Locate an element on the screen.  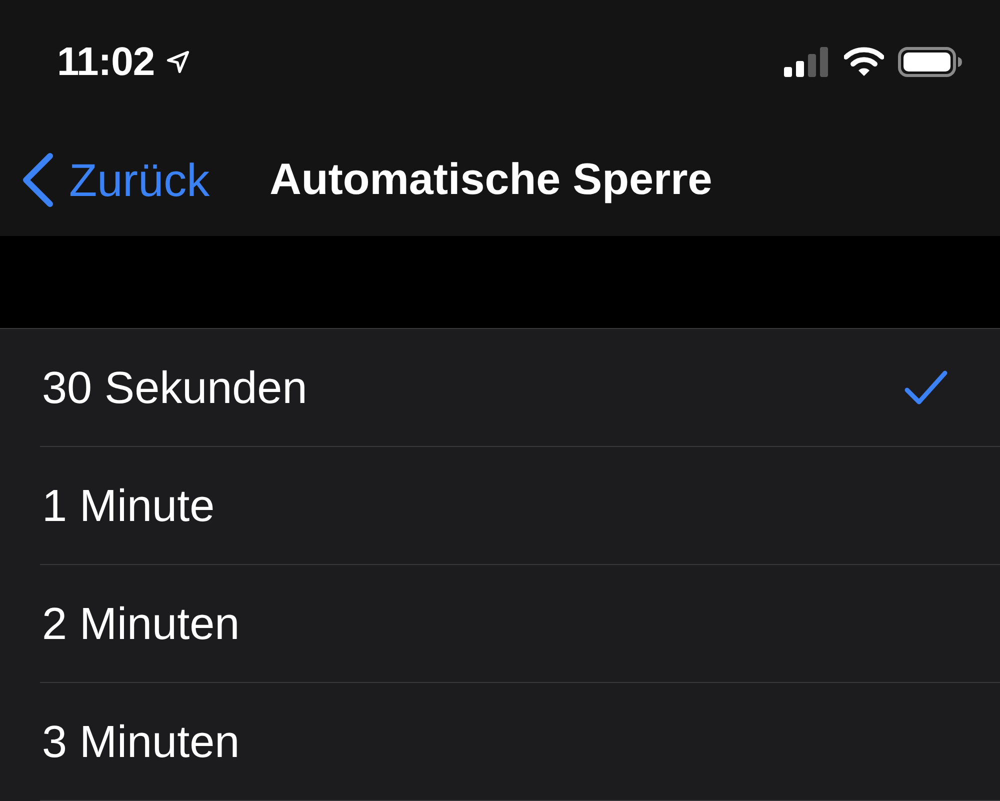
signal-icon is located at coordinates (807, 62).